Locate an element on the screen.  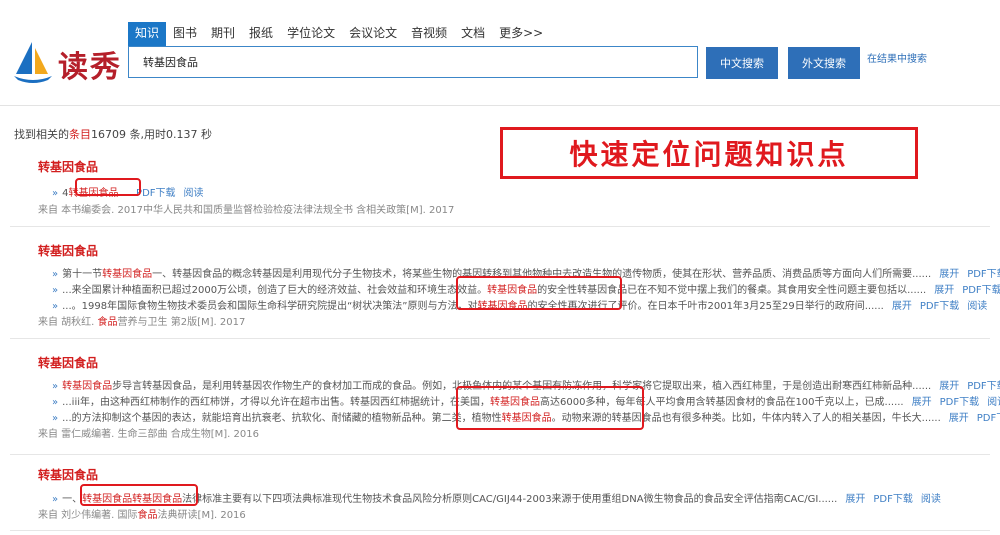
tab-more: 更多>> is located at coordinates (521, 34).